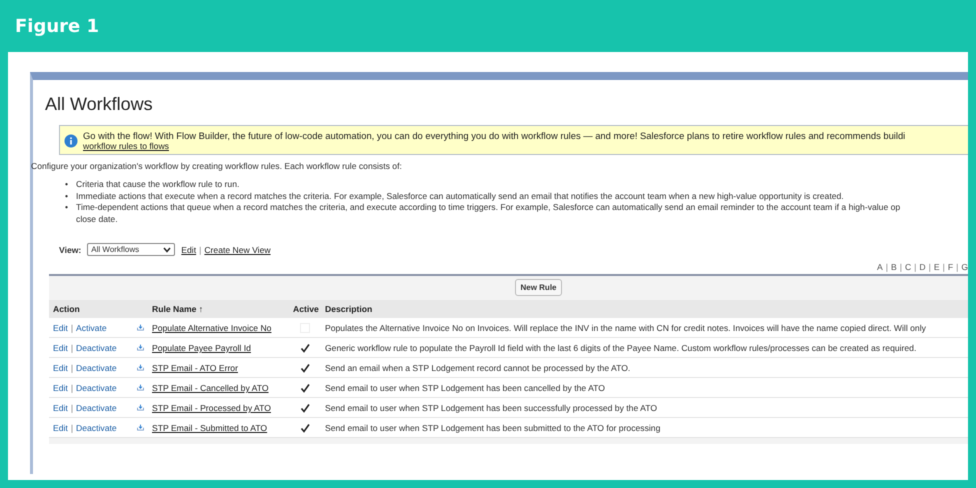 The width and height of the screenshot is (976, 488). I want to click on description-text: Send email to user when STP Lodgement has been successfully processed by the ATO, so click(491, 407).